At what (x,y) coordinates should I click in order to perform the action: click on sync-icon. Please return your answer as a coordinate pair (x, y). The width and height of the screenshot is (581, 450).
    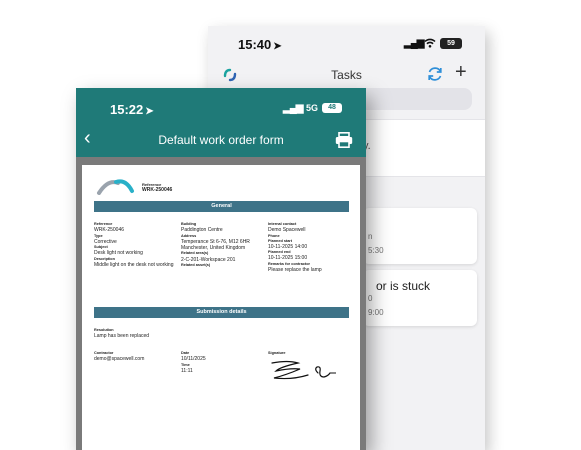
    Looking at the image, I should click on (435, 74).